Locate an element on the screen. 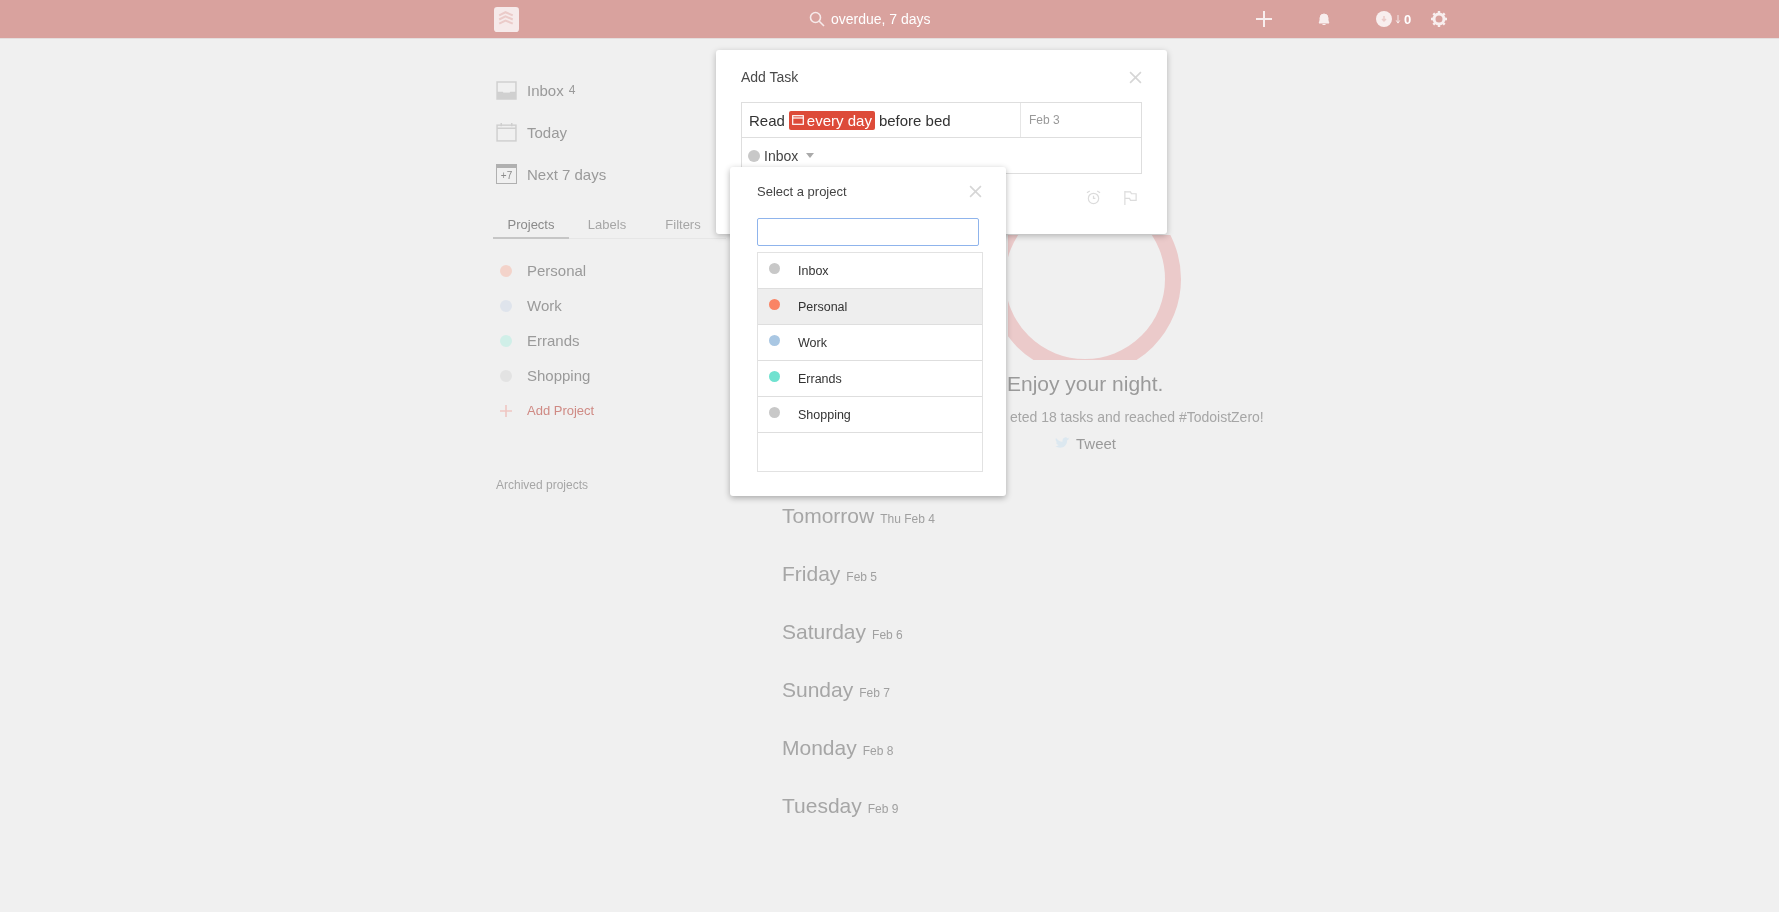 The height and width of the screenshot is (912, 1779). alarm-clock-icon is located at coordinates (1093, 197).